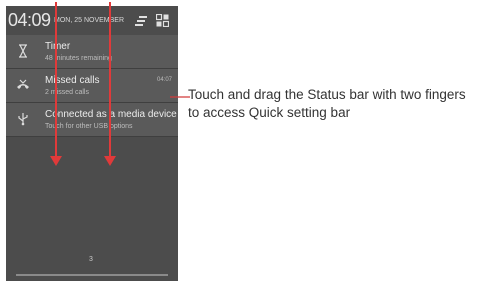  I want to click on panel-handle, so click(92, 275).